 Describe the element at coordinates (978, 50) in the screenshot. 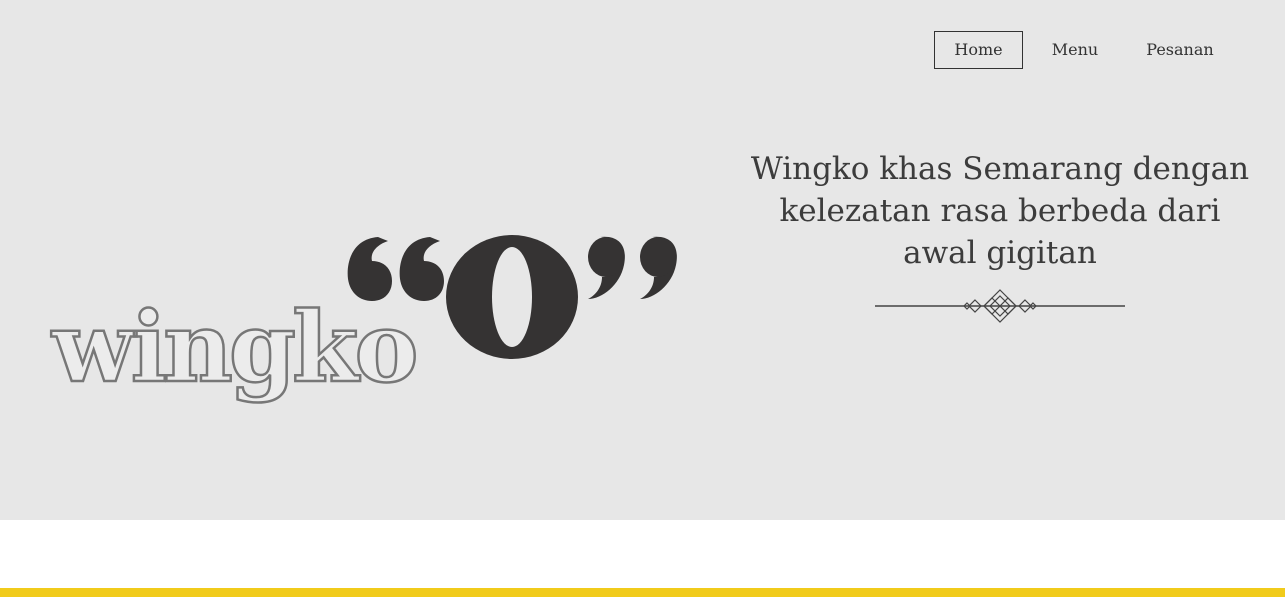

I see `nav-home-link: Home` at that location.